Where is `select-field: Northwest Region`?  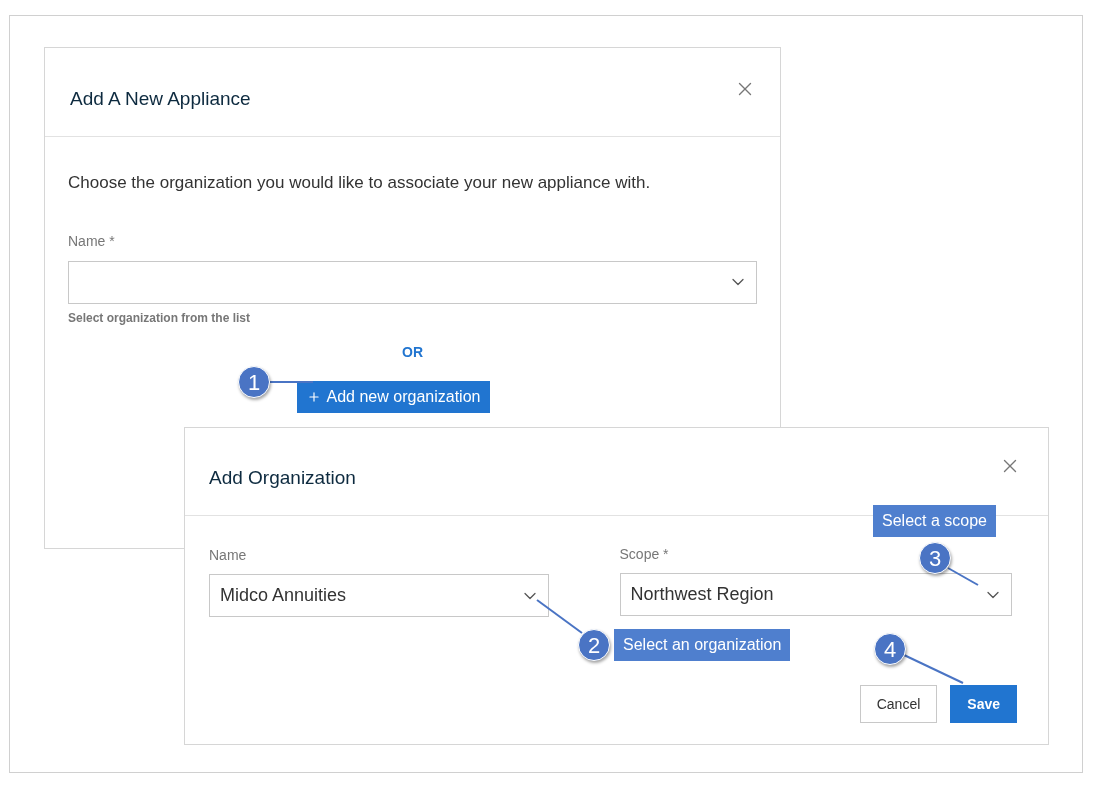
select-field: Northwest Region is located at coordinates (815, 594).